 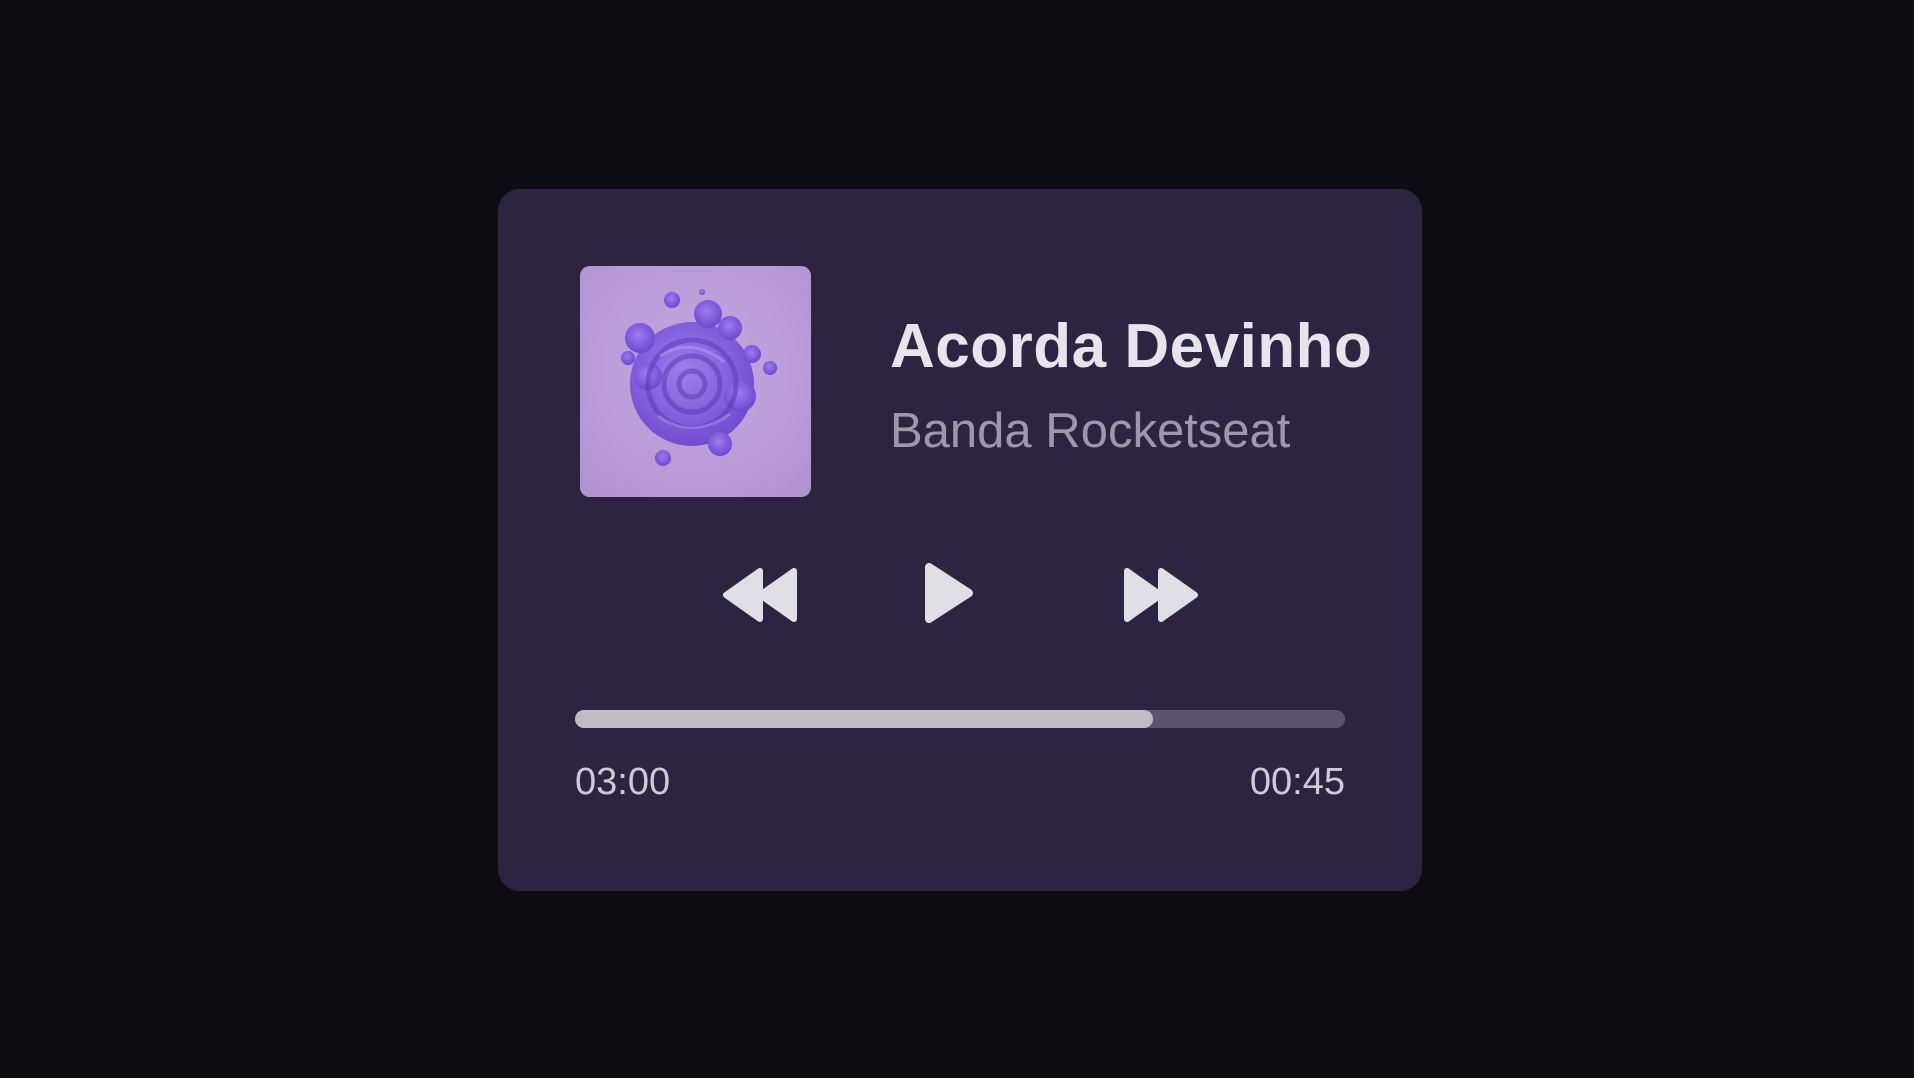 I want to click on rewind-icon, so click(x=760, y=595).